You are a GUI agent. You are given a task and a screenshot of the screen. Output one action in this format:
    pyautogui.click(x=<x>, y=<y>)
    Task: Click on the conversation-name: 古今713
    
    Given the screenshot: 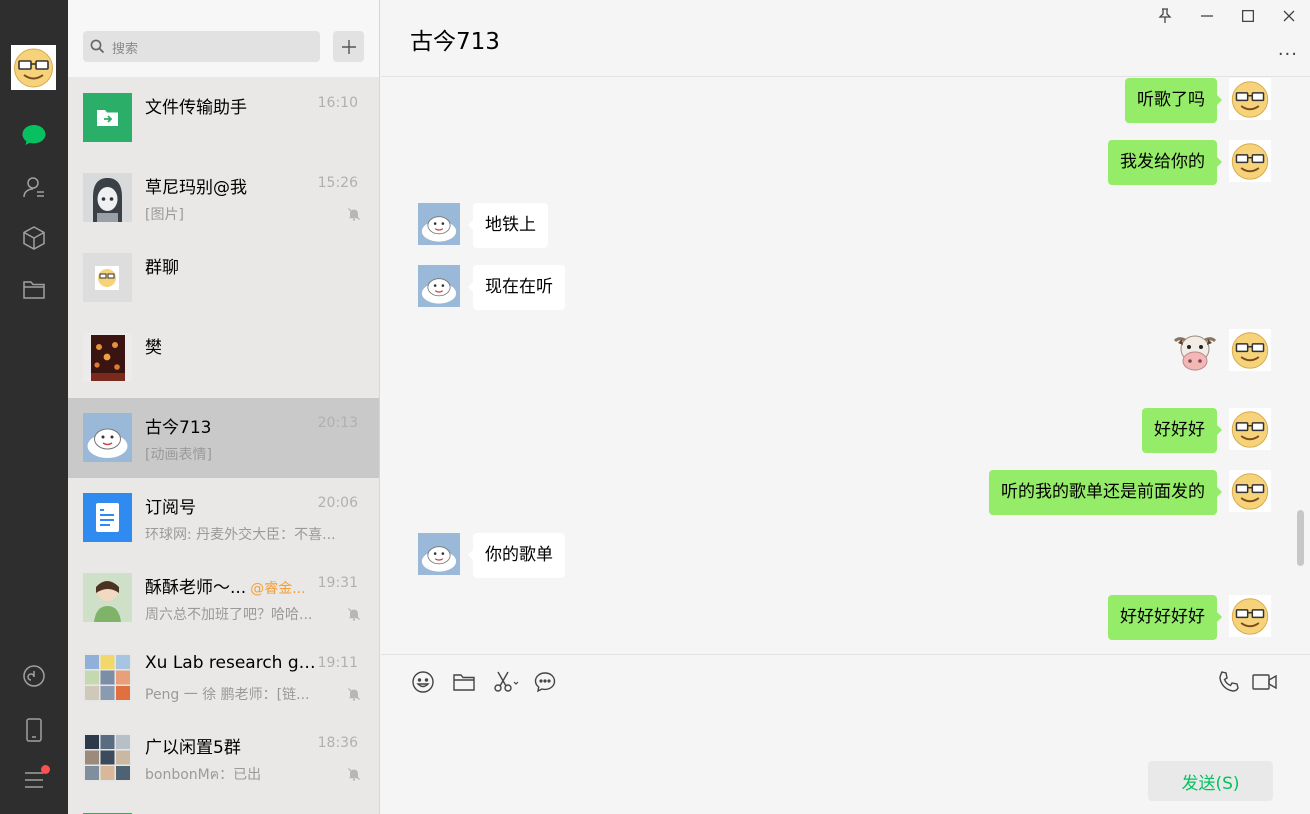 What is the action you would take?
    pyautogui.click(x=178, y=428)
    